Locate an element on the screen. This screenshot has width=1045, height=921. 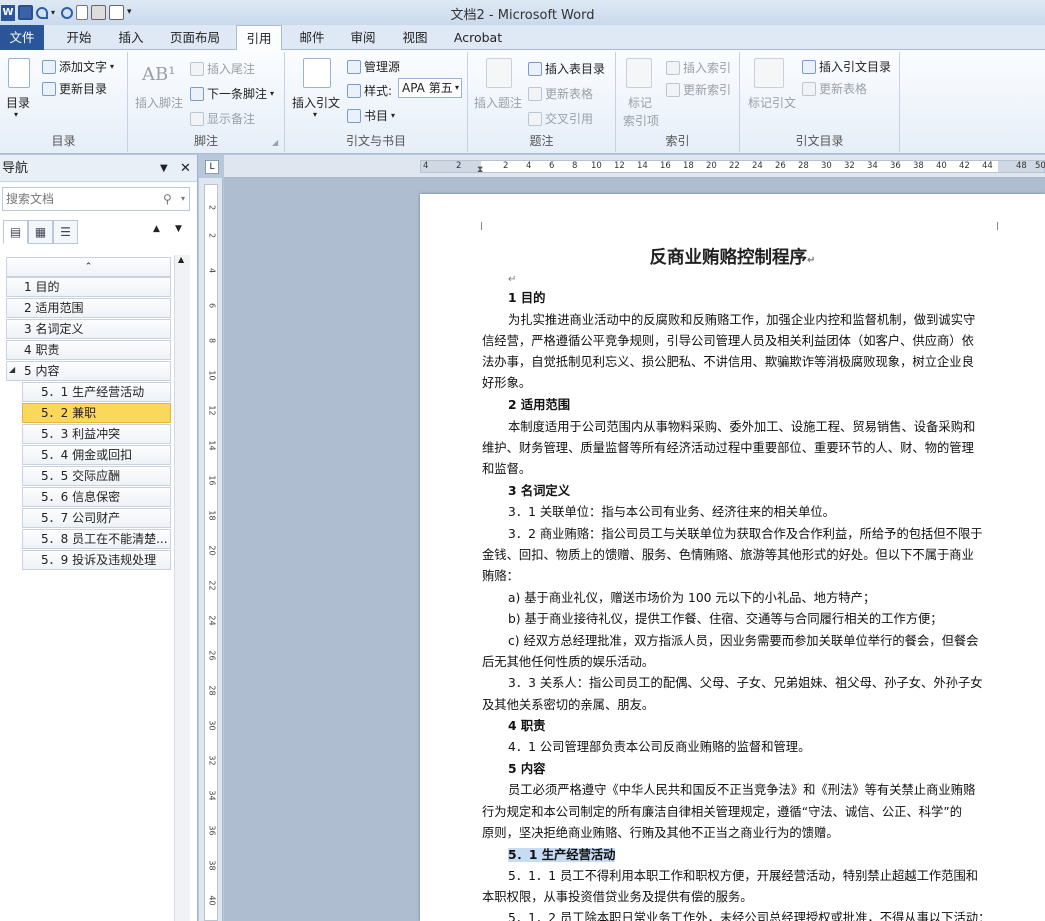
doc-line: 本职权限，从事投资借贷业务及提供有偿的服务。 is located at coordinates (617, 897).